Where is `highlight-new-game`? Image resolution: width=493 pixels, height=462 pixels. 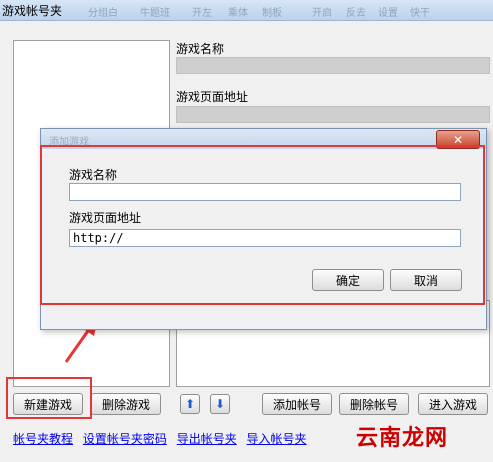
highlight-new-game is located at coordinates (49, 398).